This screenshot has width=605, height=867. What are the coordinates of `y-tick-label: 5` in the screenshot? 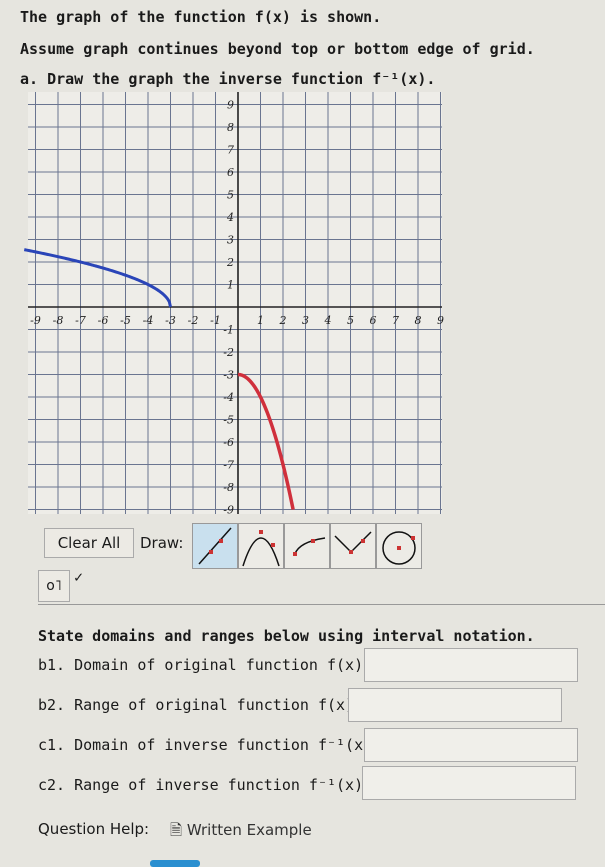 It's located at (230, 195).